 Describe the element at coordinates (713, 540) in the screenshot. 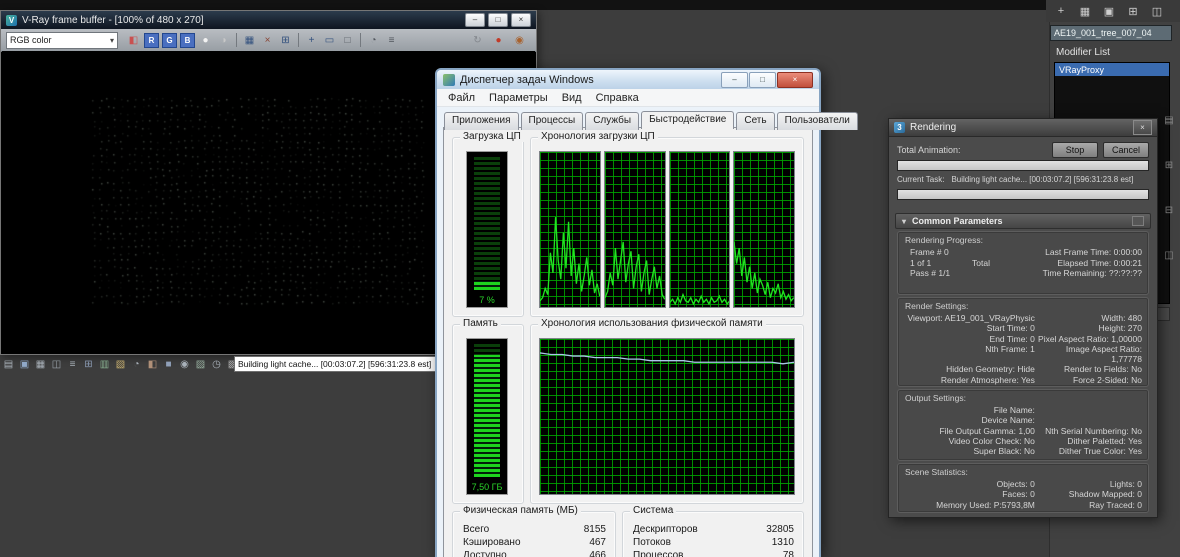

I see `system-rows: Дескрипторов 32805 Потоков 1310 Процессов 78` at that location.